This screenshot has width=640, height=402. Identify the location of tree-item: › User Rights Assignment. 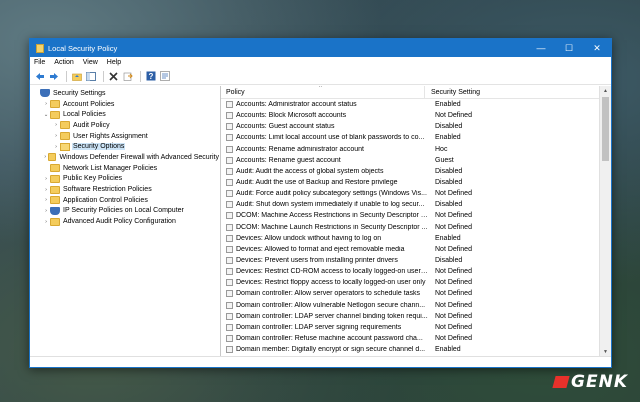
(125, 136).